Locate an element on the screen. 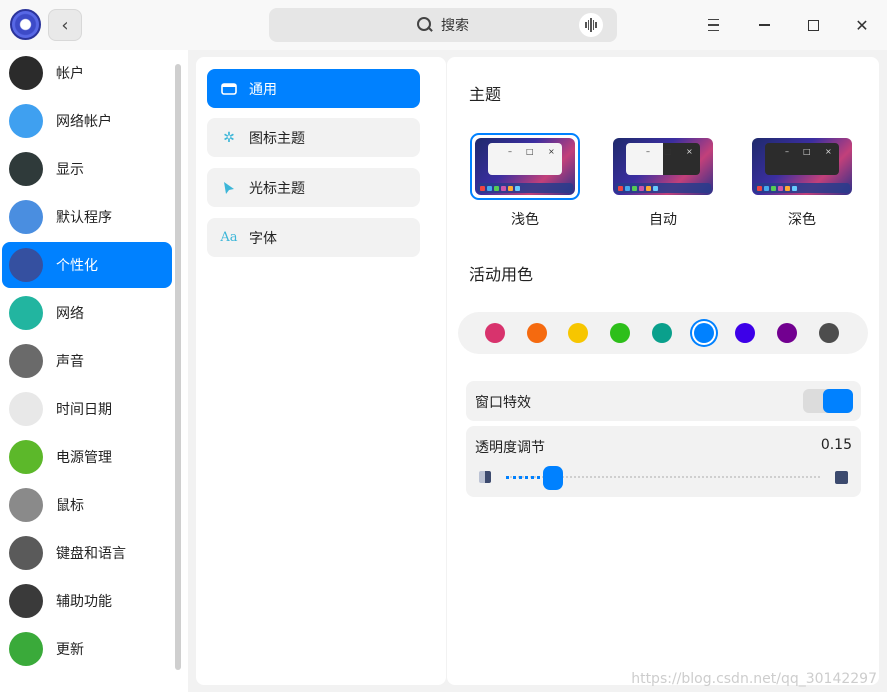  theme-option-label: 浅色 is located at coordinates (525, 220).